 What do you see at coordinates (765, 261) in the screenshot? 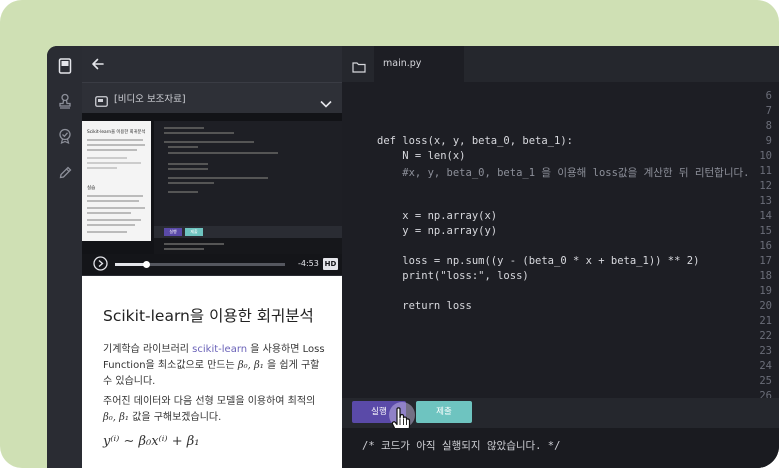
I see `line-number: 17` at bounding box center [765, 261].